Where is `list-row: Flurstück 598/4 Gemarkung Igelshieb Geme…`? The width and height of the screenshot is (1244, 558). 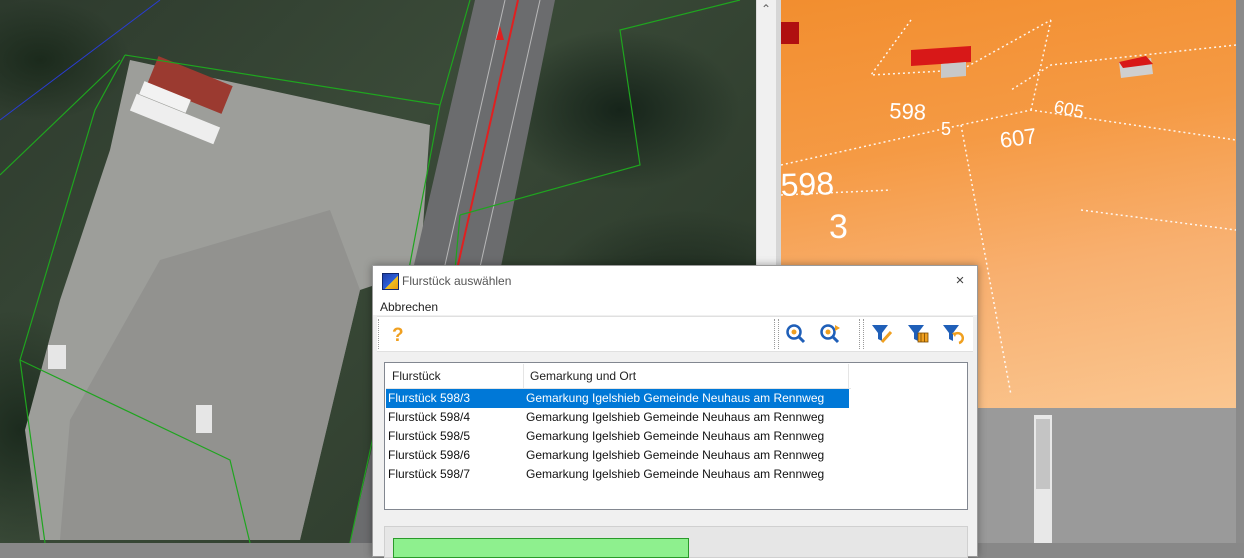 list-row: Flurstück 598/4 Gemarkung Igelshieb Geme… is located at coordinates (617, 417).